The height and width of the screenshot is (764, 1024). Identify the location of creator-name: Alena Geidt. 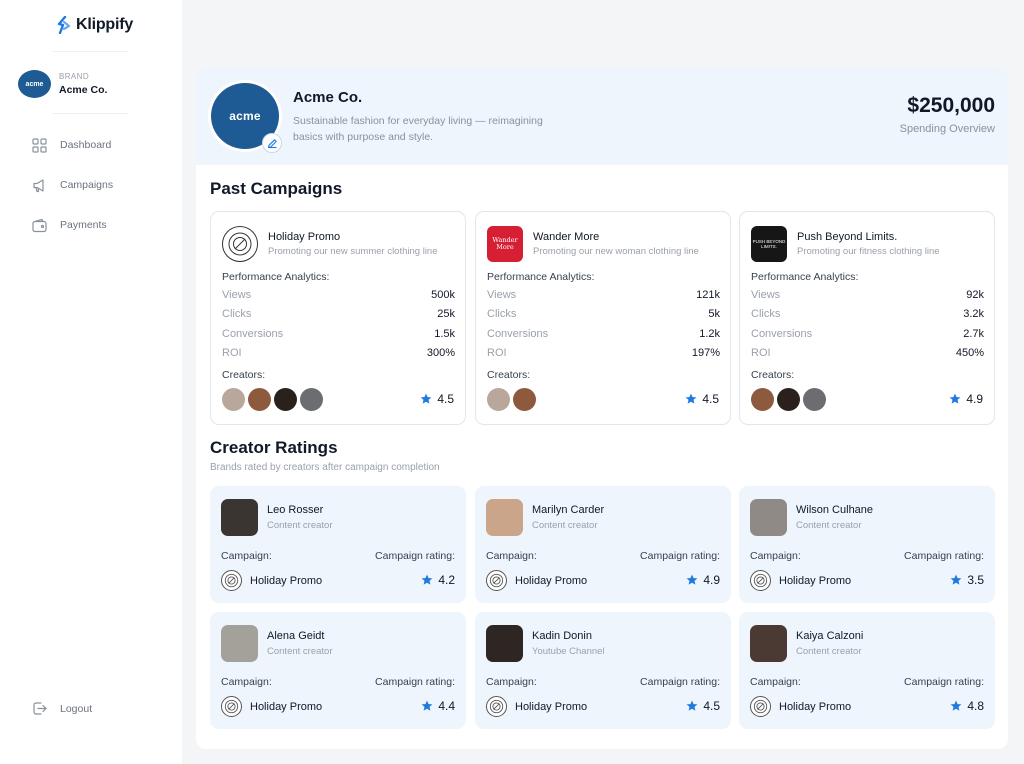
(296, 636).